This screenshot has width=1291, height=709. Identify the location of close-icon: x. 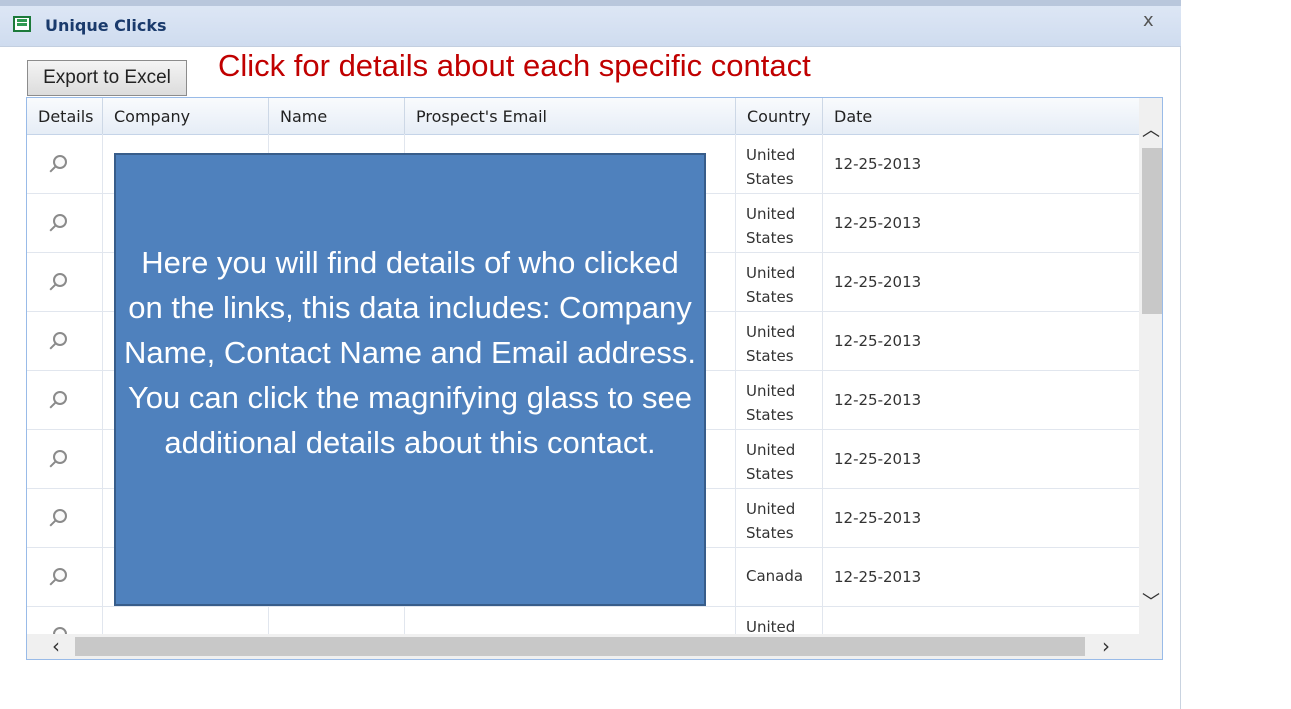
(1148, 20).